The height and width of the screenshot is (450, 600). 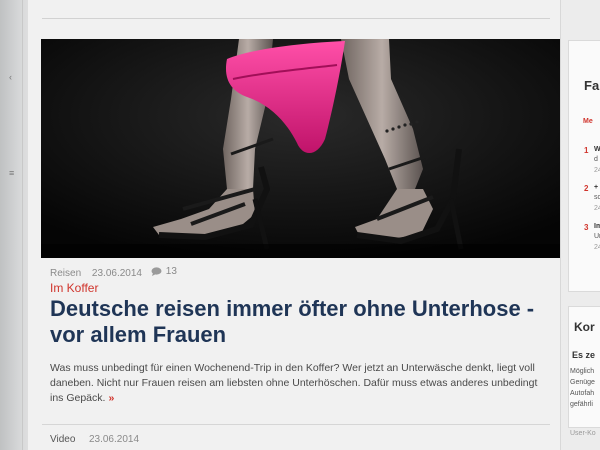 What do you see at coordinates (65, 273) in the screenshot?
I see `article-category: Reisen` at bounding box center [65, 273].